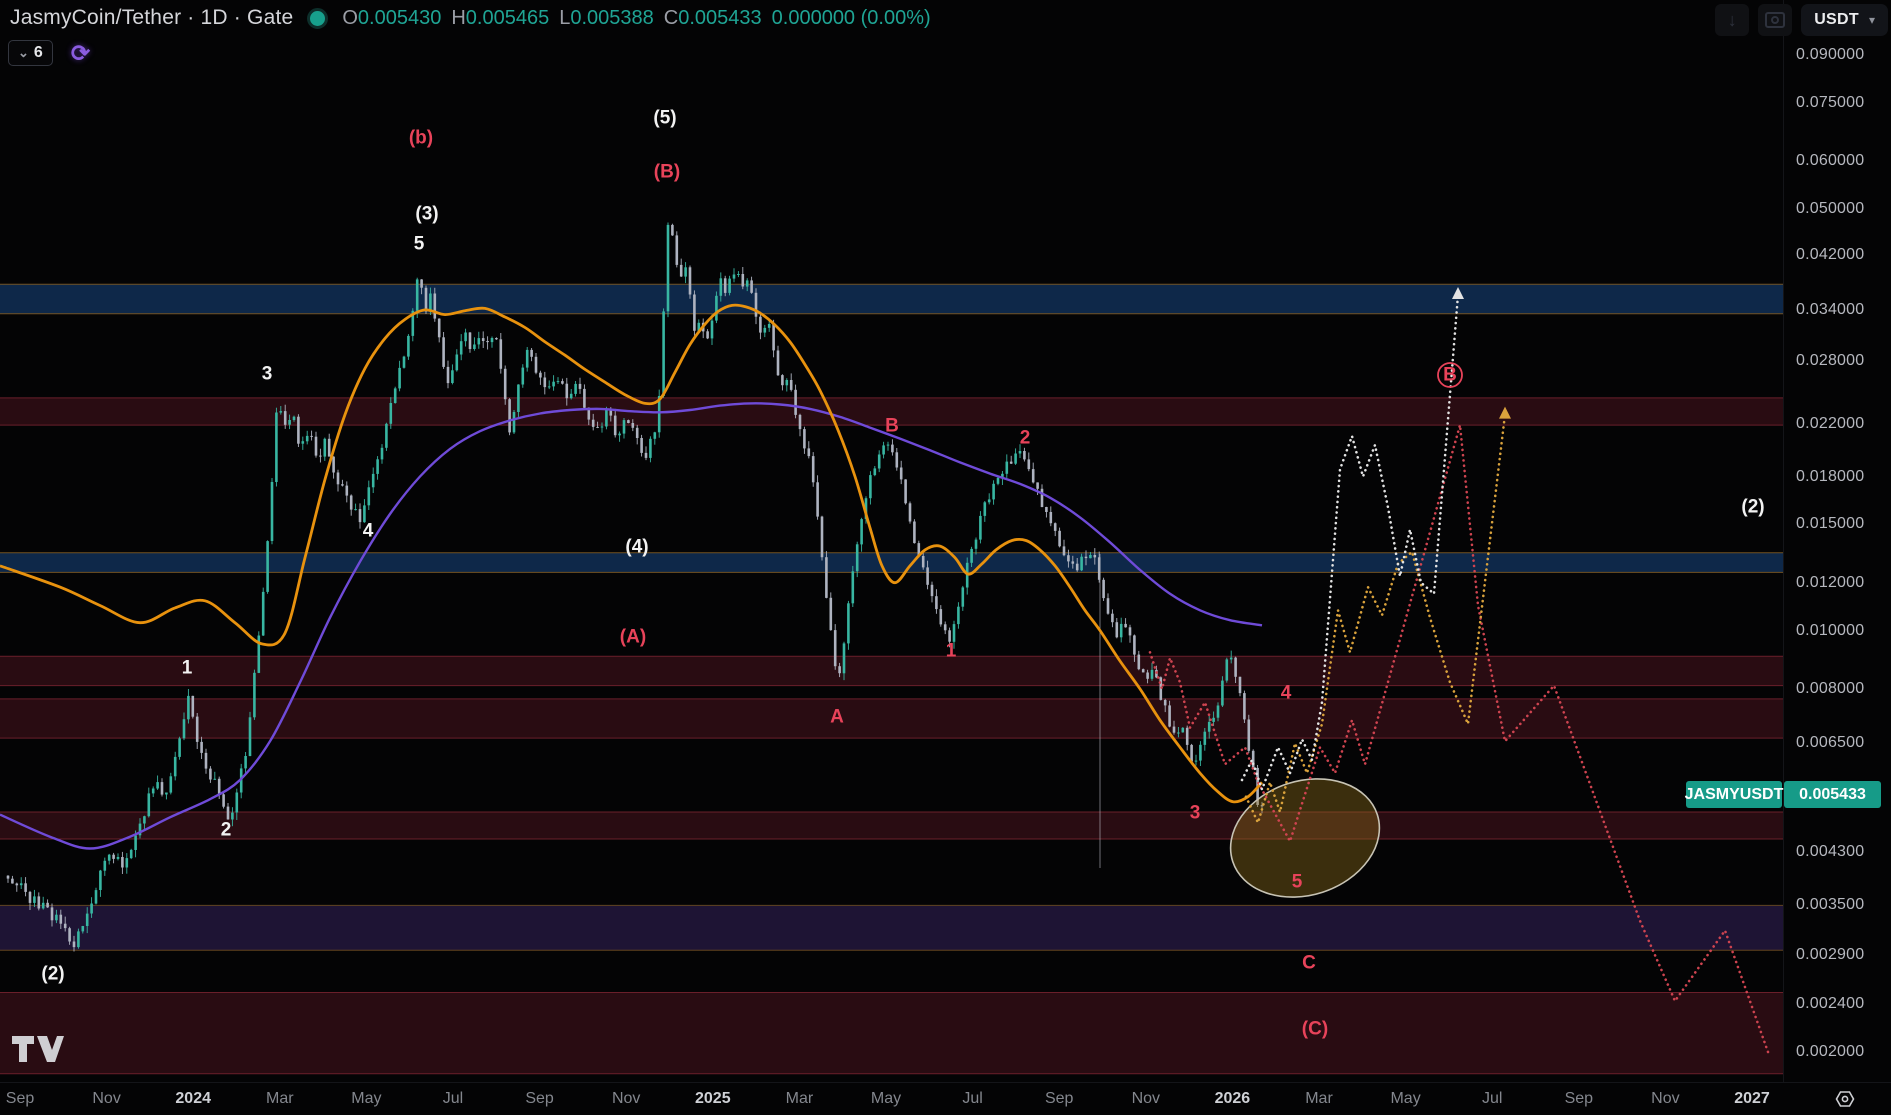  What do you see at coordinates (664, 118) in the screenshot?
I see `wave-label: (5)` at bounding box center [664, 118].